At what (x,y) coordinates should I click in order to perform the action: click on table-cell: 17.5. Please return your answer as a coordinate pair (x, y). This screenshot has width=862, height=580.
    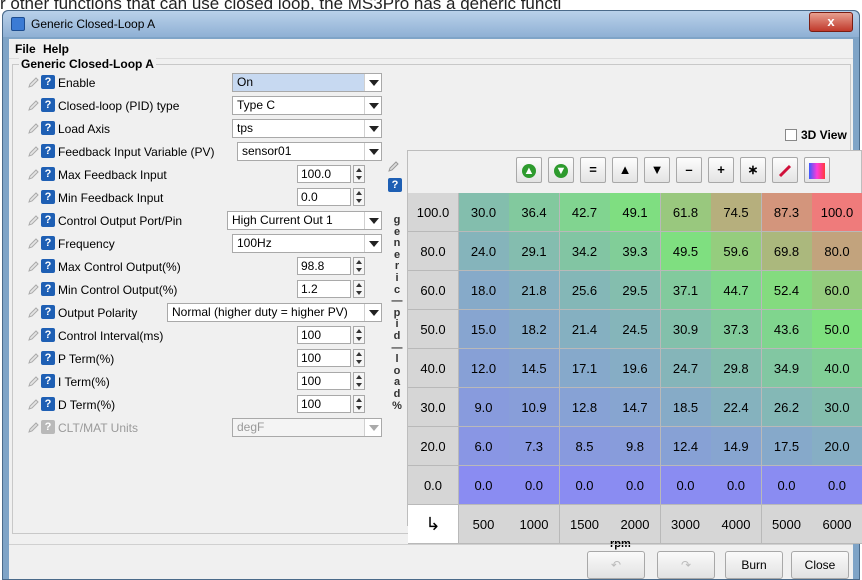
    Looking at the image, I should click on (787, 446).